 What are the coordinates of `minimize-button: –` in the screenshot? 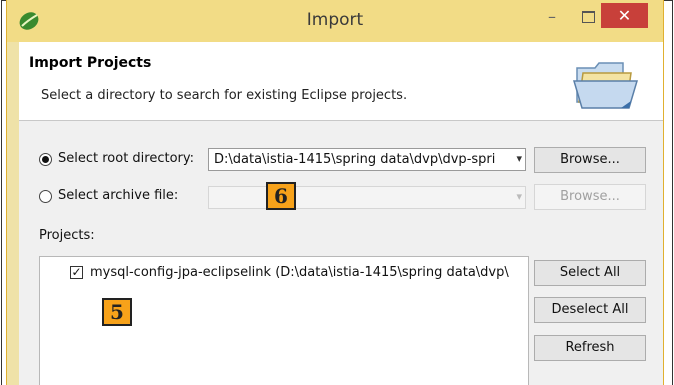 It's located at (552, 17).